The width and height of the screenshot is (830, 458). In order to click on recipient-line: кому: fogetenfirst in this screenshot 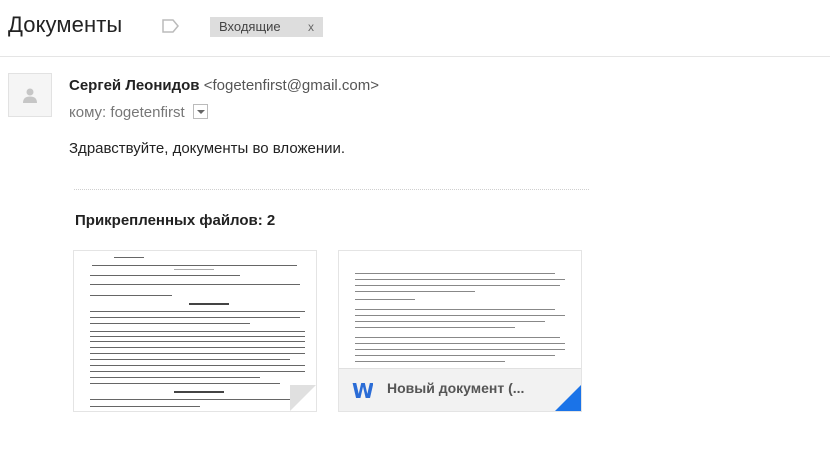, I will do `click(138, 112)`.